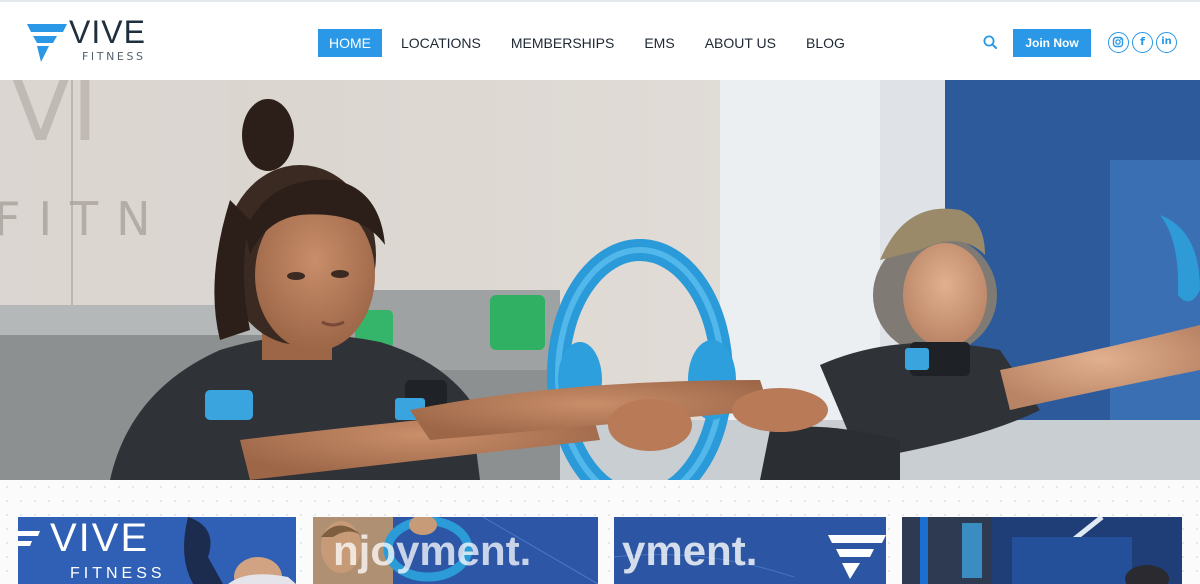 Image resolution: width=1200 pixels, height=584 pixels. I want to click on vive-logo-icon, so click(47, 43).